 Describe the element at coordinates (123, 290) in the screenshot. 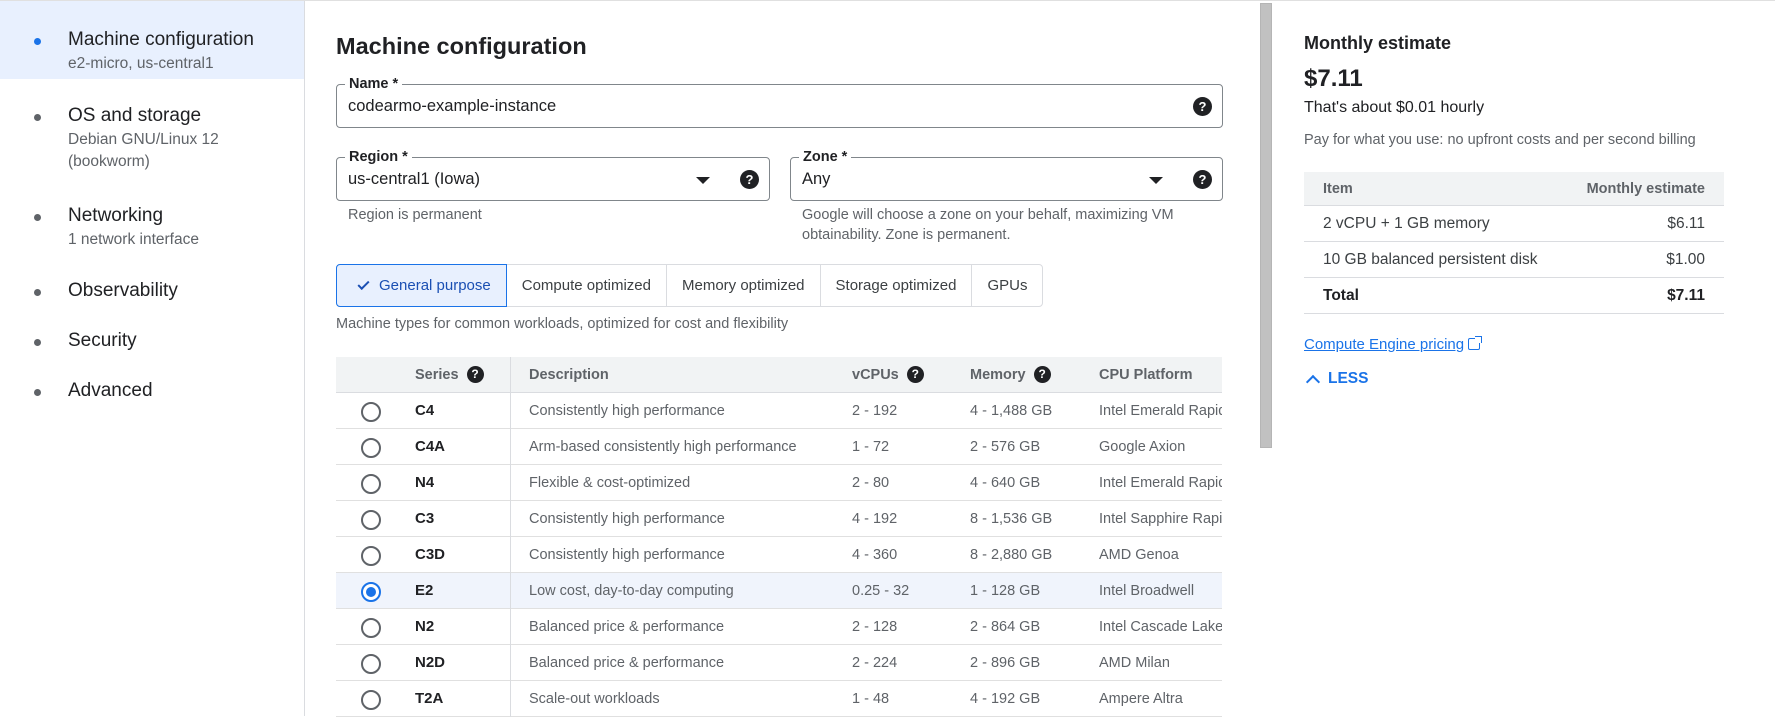

I see `nav-item-label: Observability` at that location.